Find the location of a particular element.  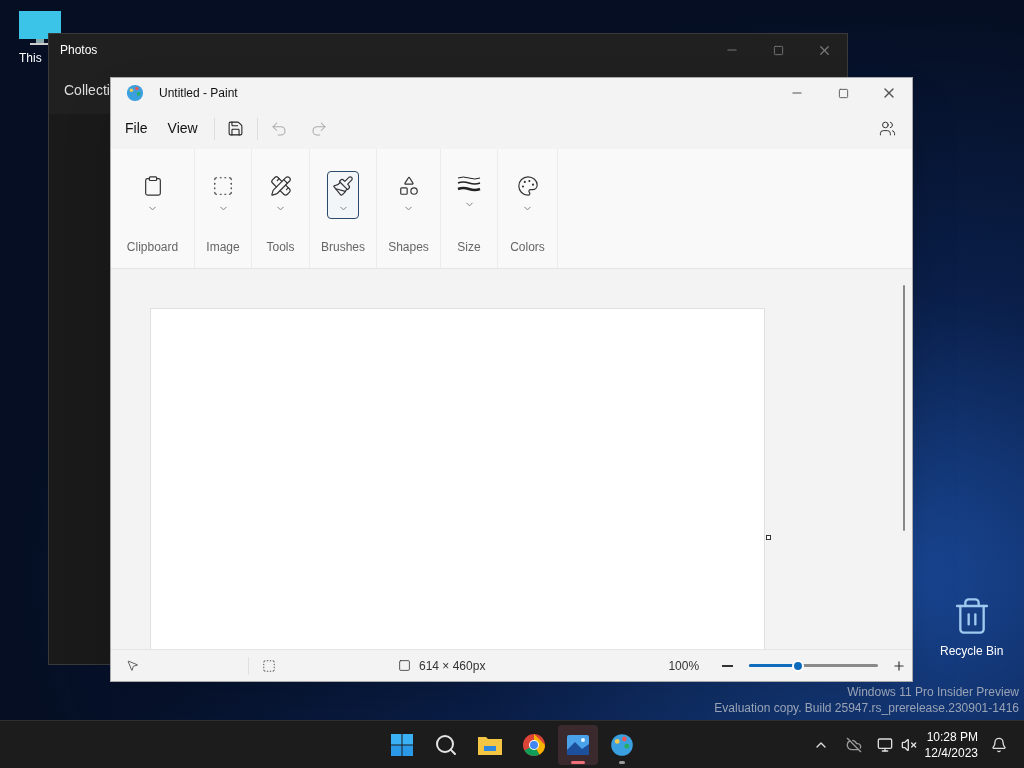

ribbon-group-label: Size is located at coordinates (469, 247).